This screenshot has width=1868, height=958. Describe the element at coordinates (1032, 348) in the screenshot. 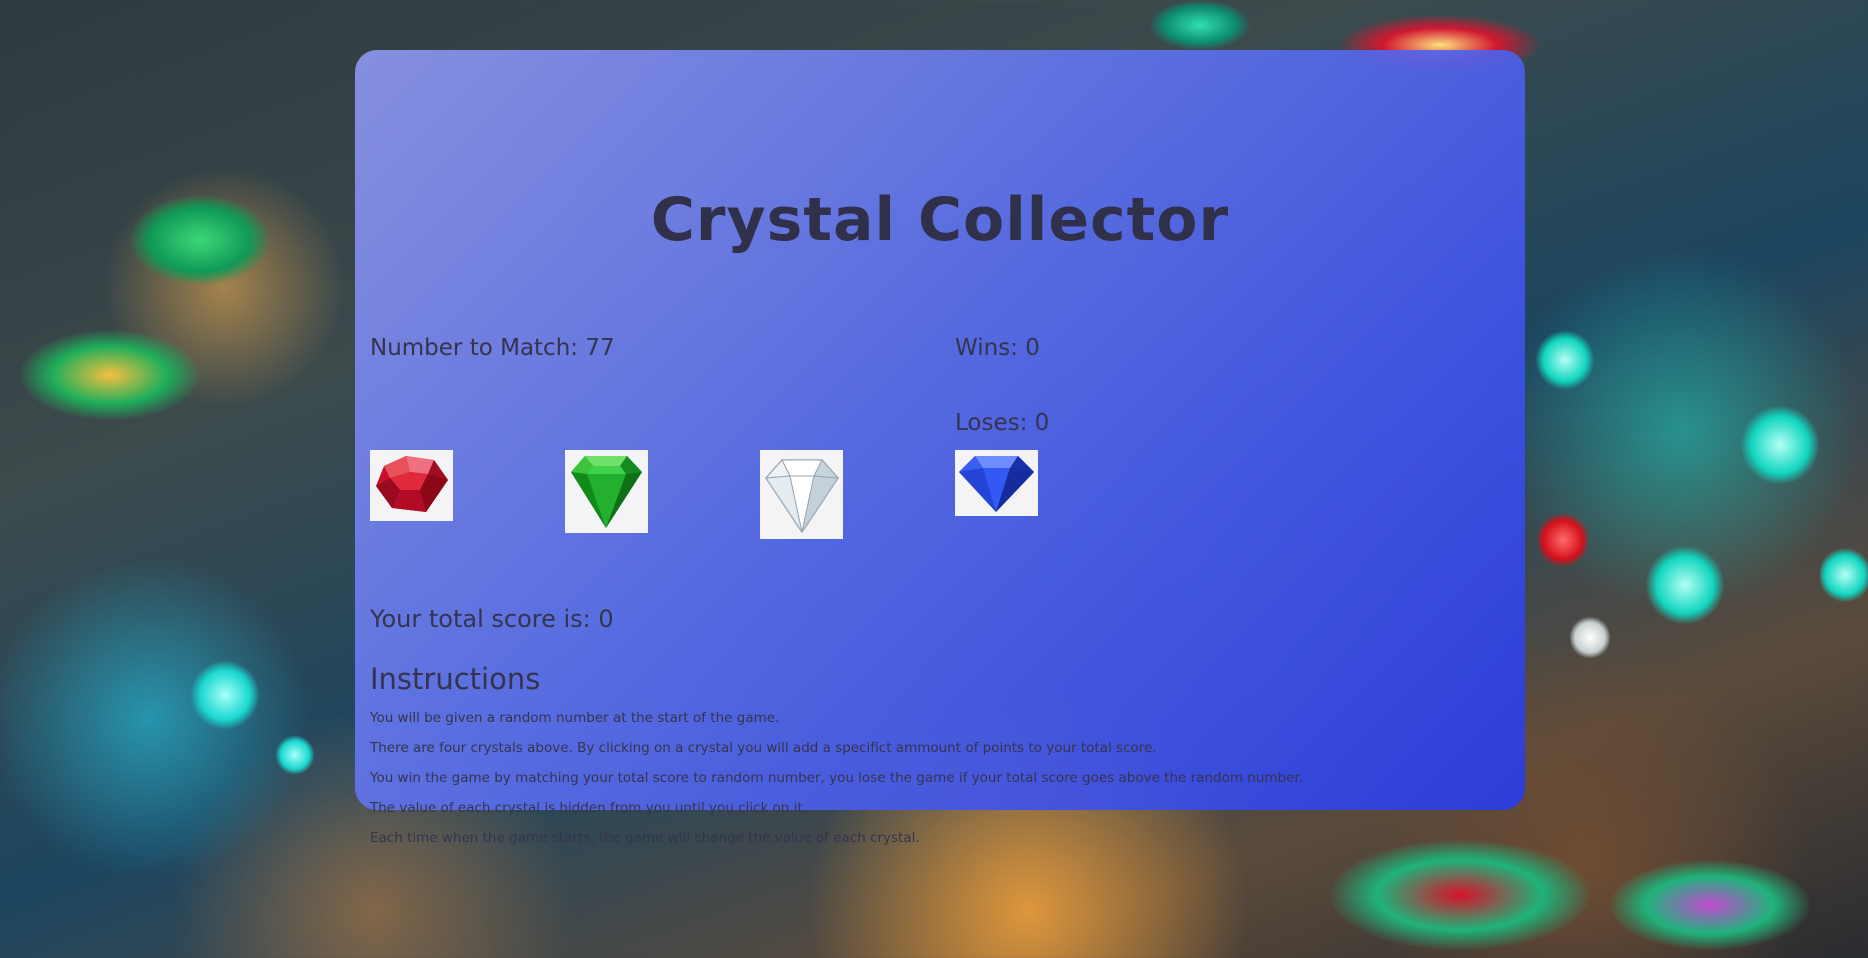

I see `wins-value: 0` at that location.